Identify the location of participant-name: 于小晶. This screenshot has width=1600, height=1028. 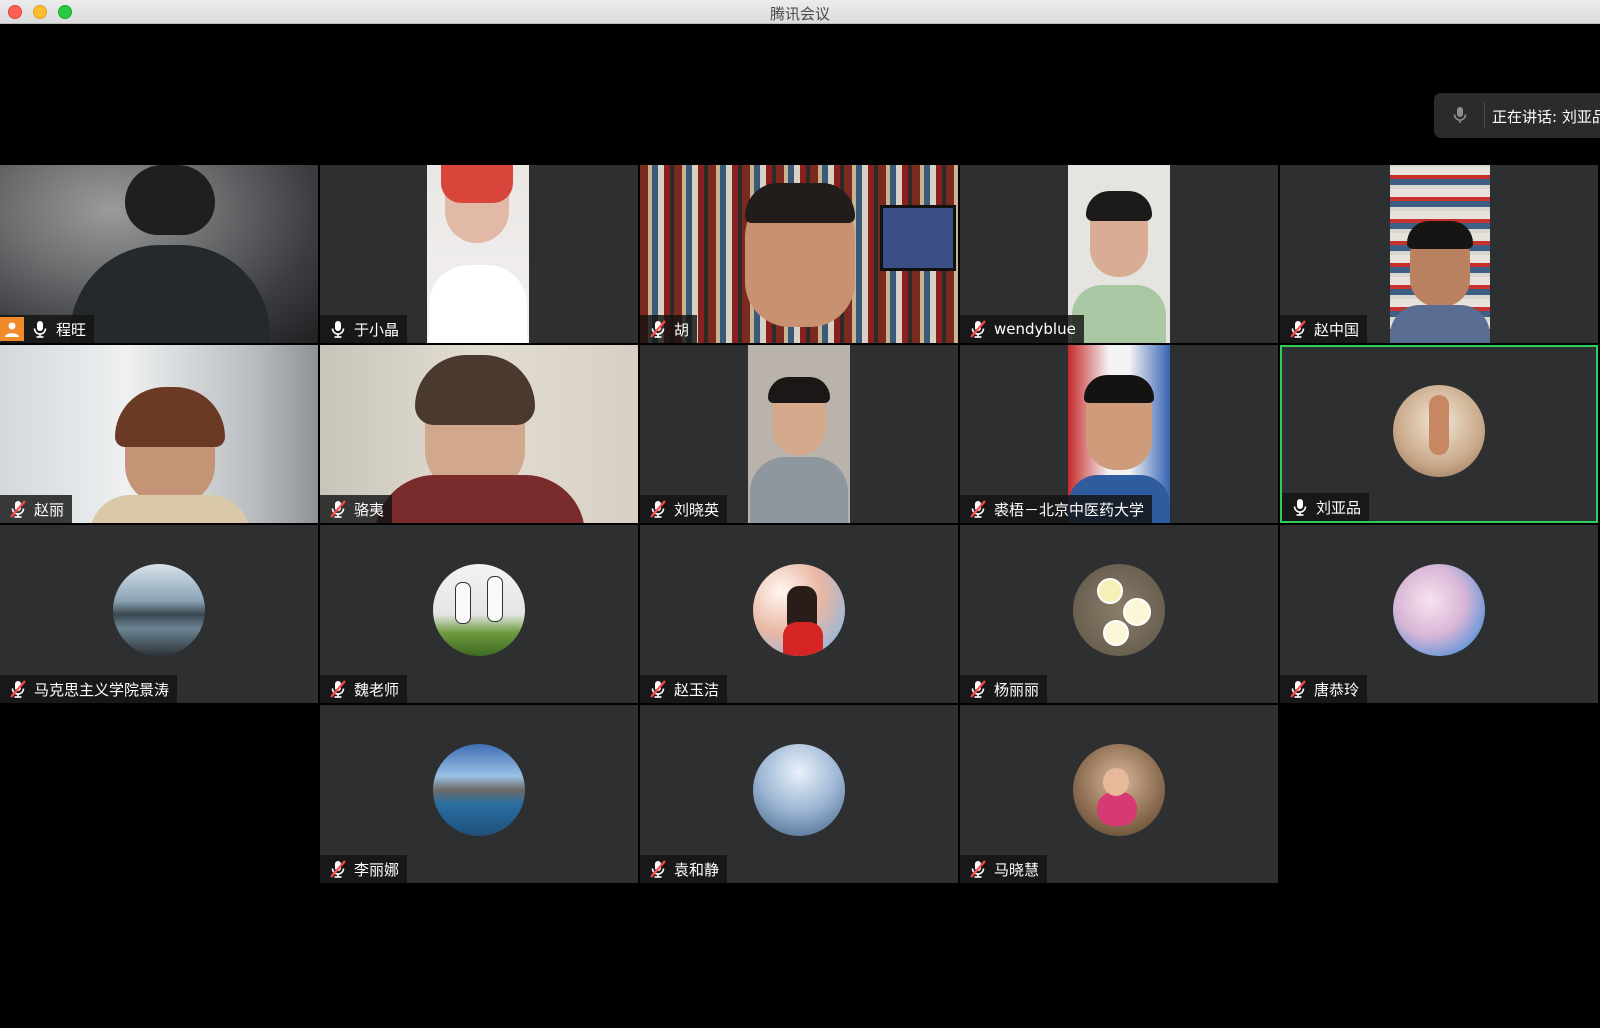
(377, 329).